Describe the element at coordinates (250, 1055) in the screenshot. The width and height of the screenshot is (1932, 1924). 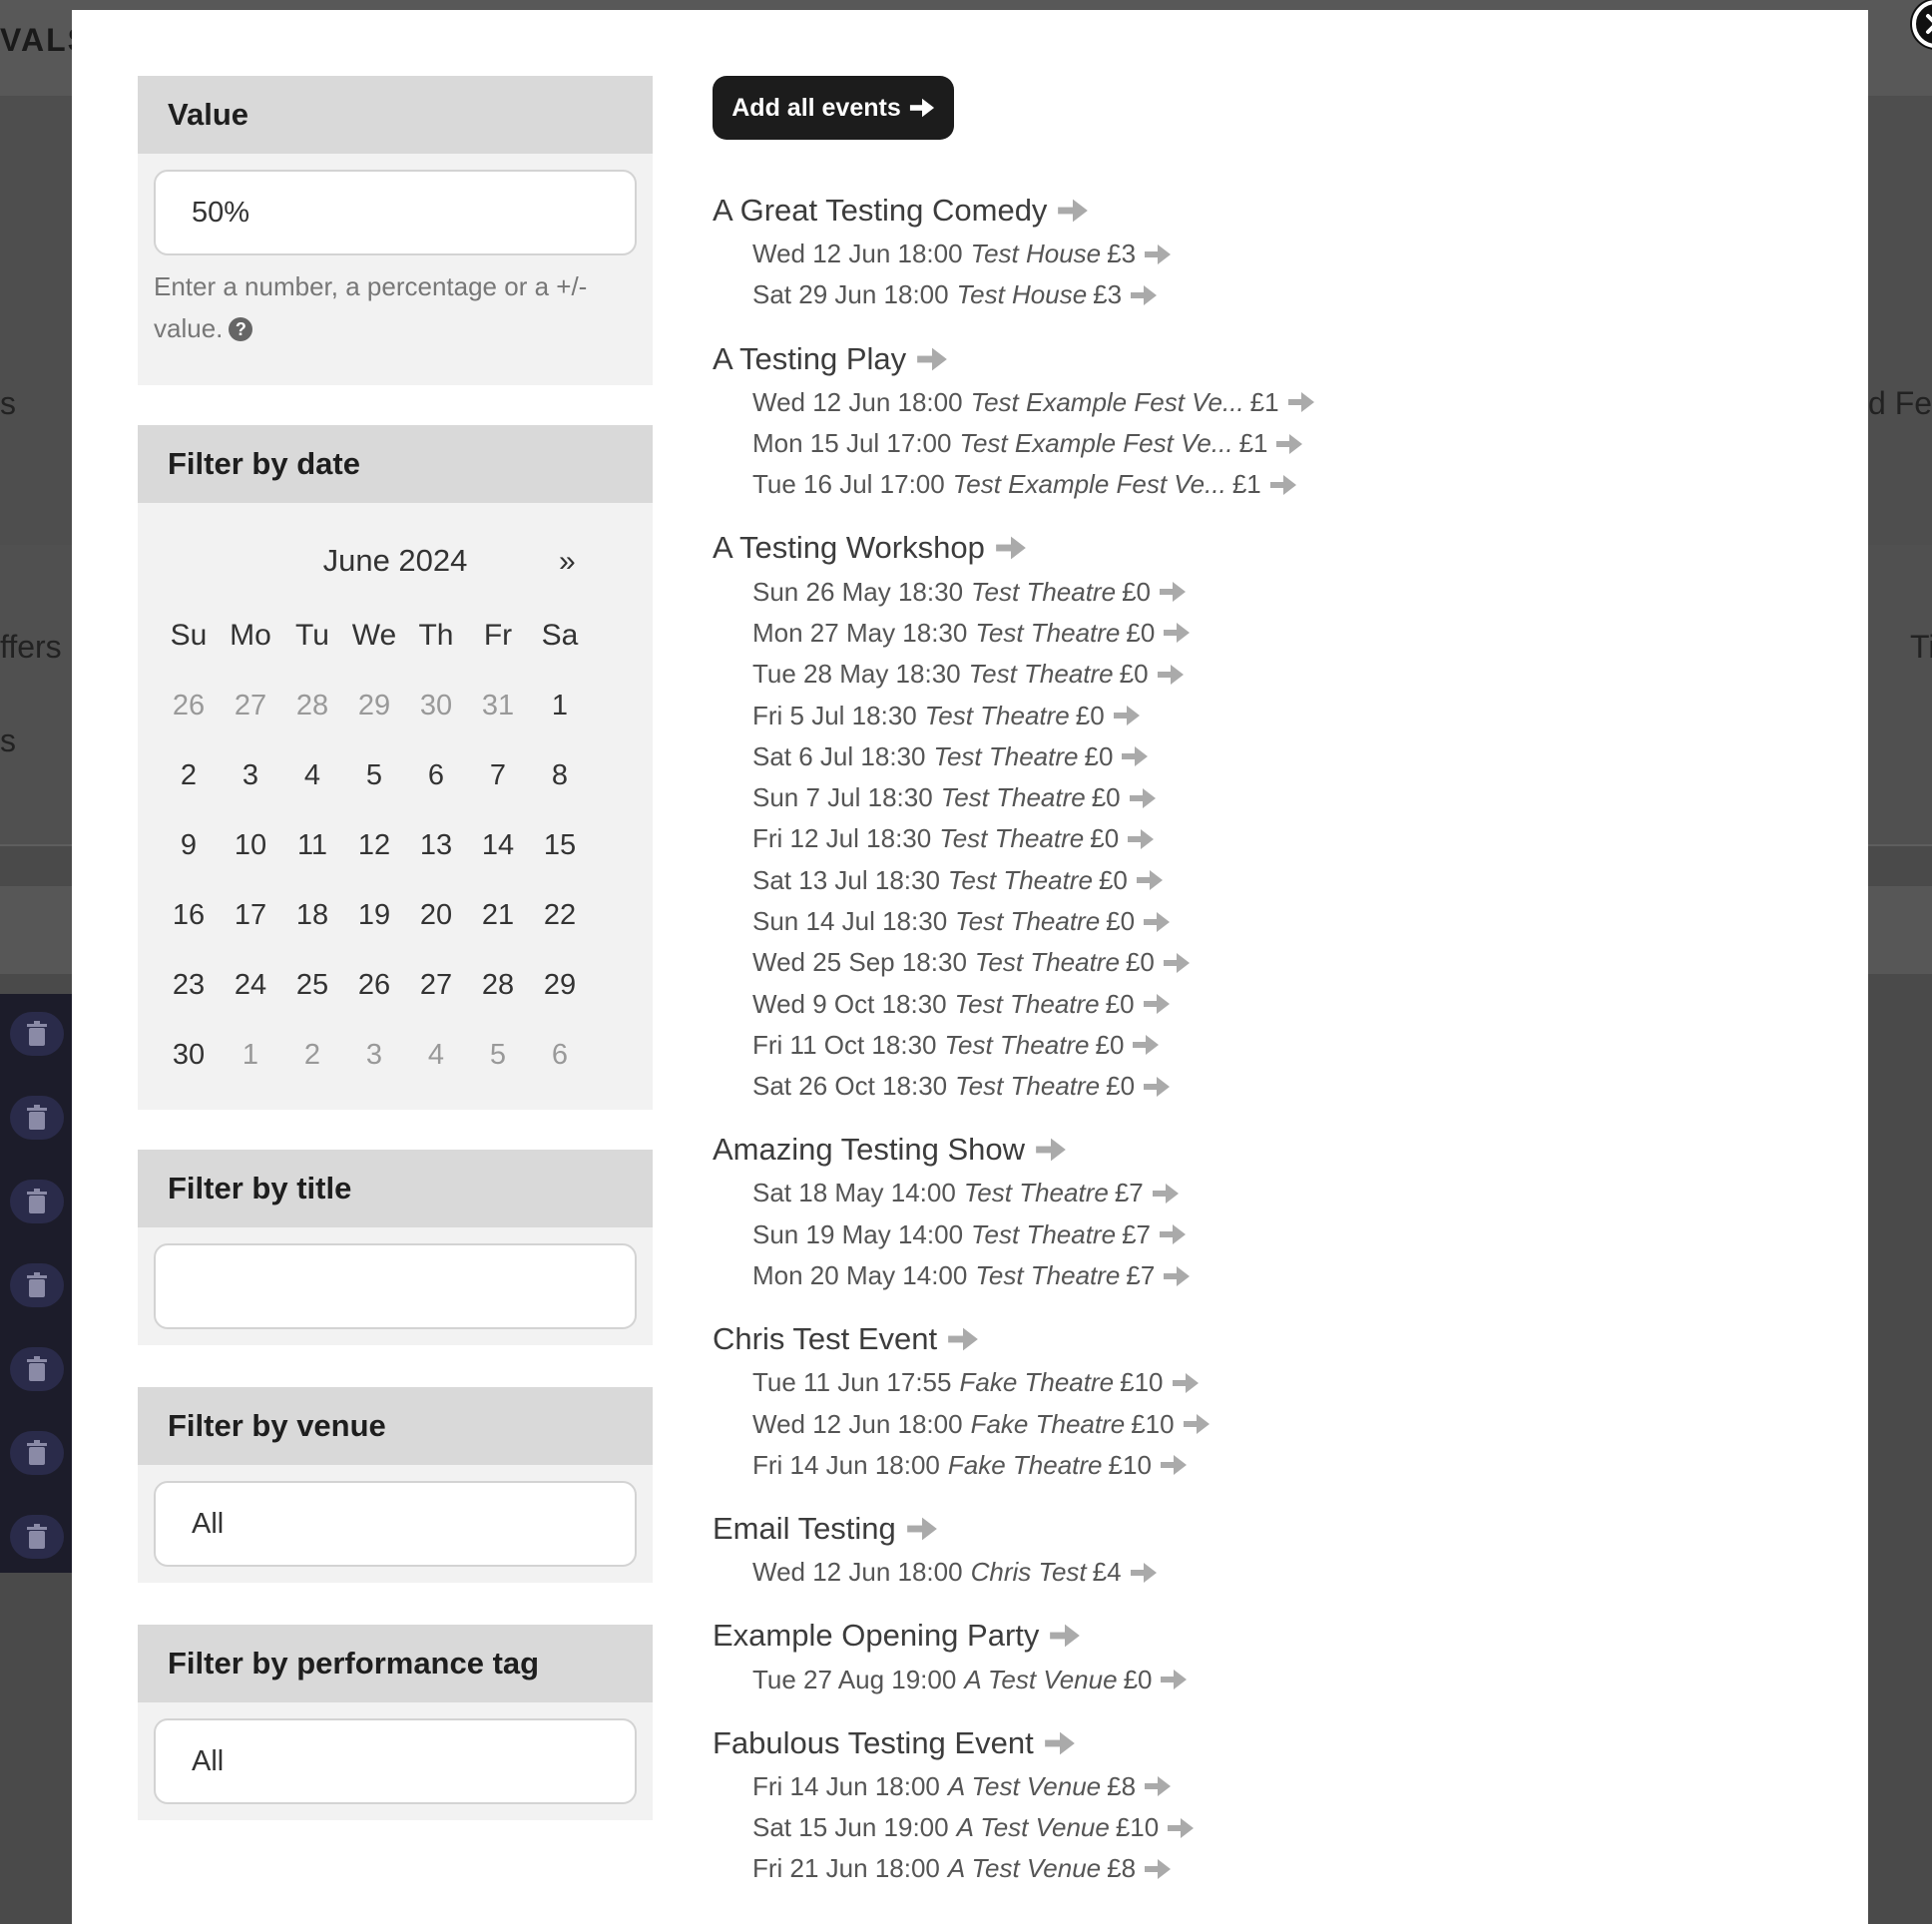
I see `calendar-day: 1` at that location.